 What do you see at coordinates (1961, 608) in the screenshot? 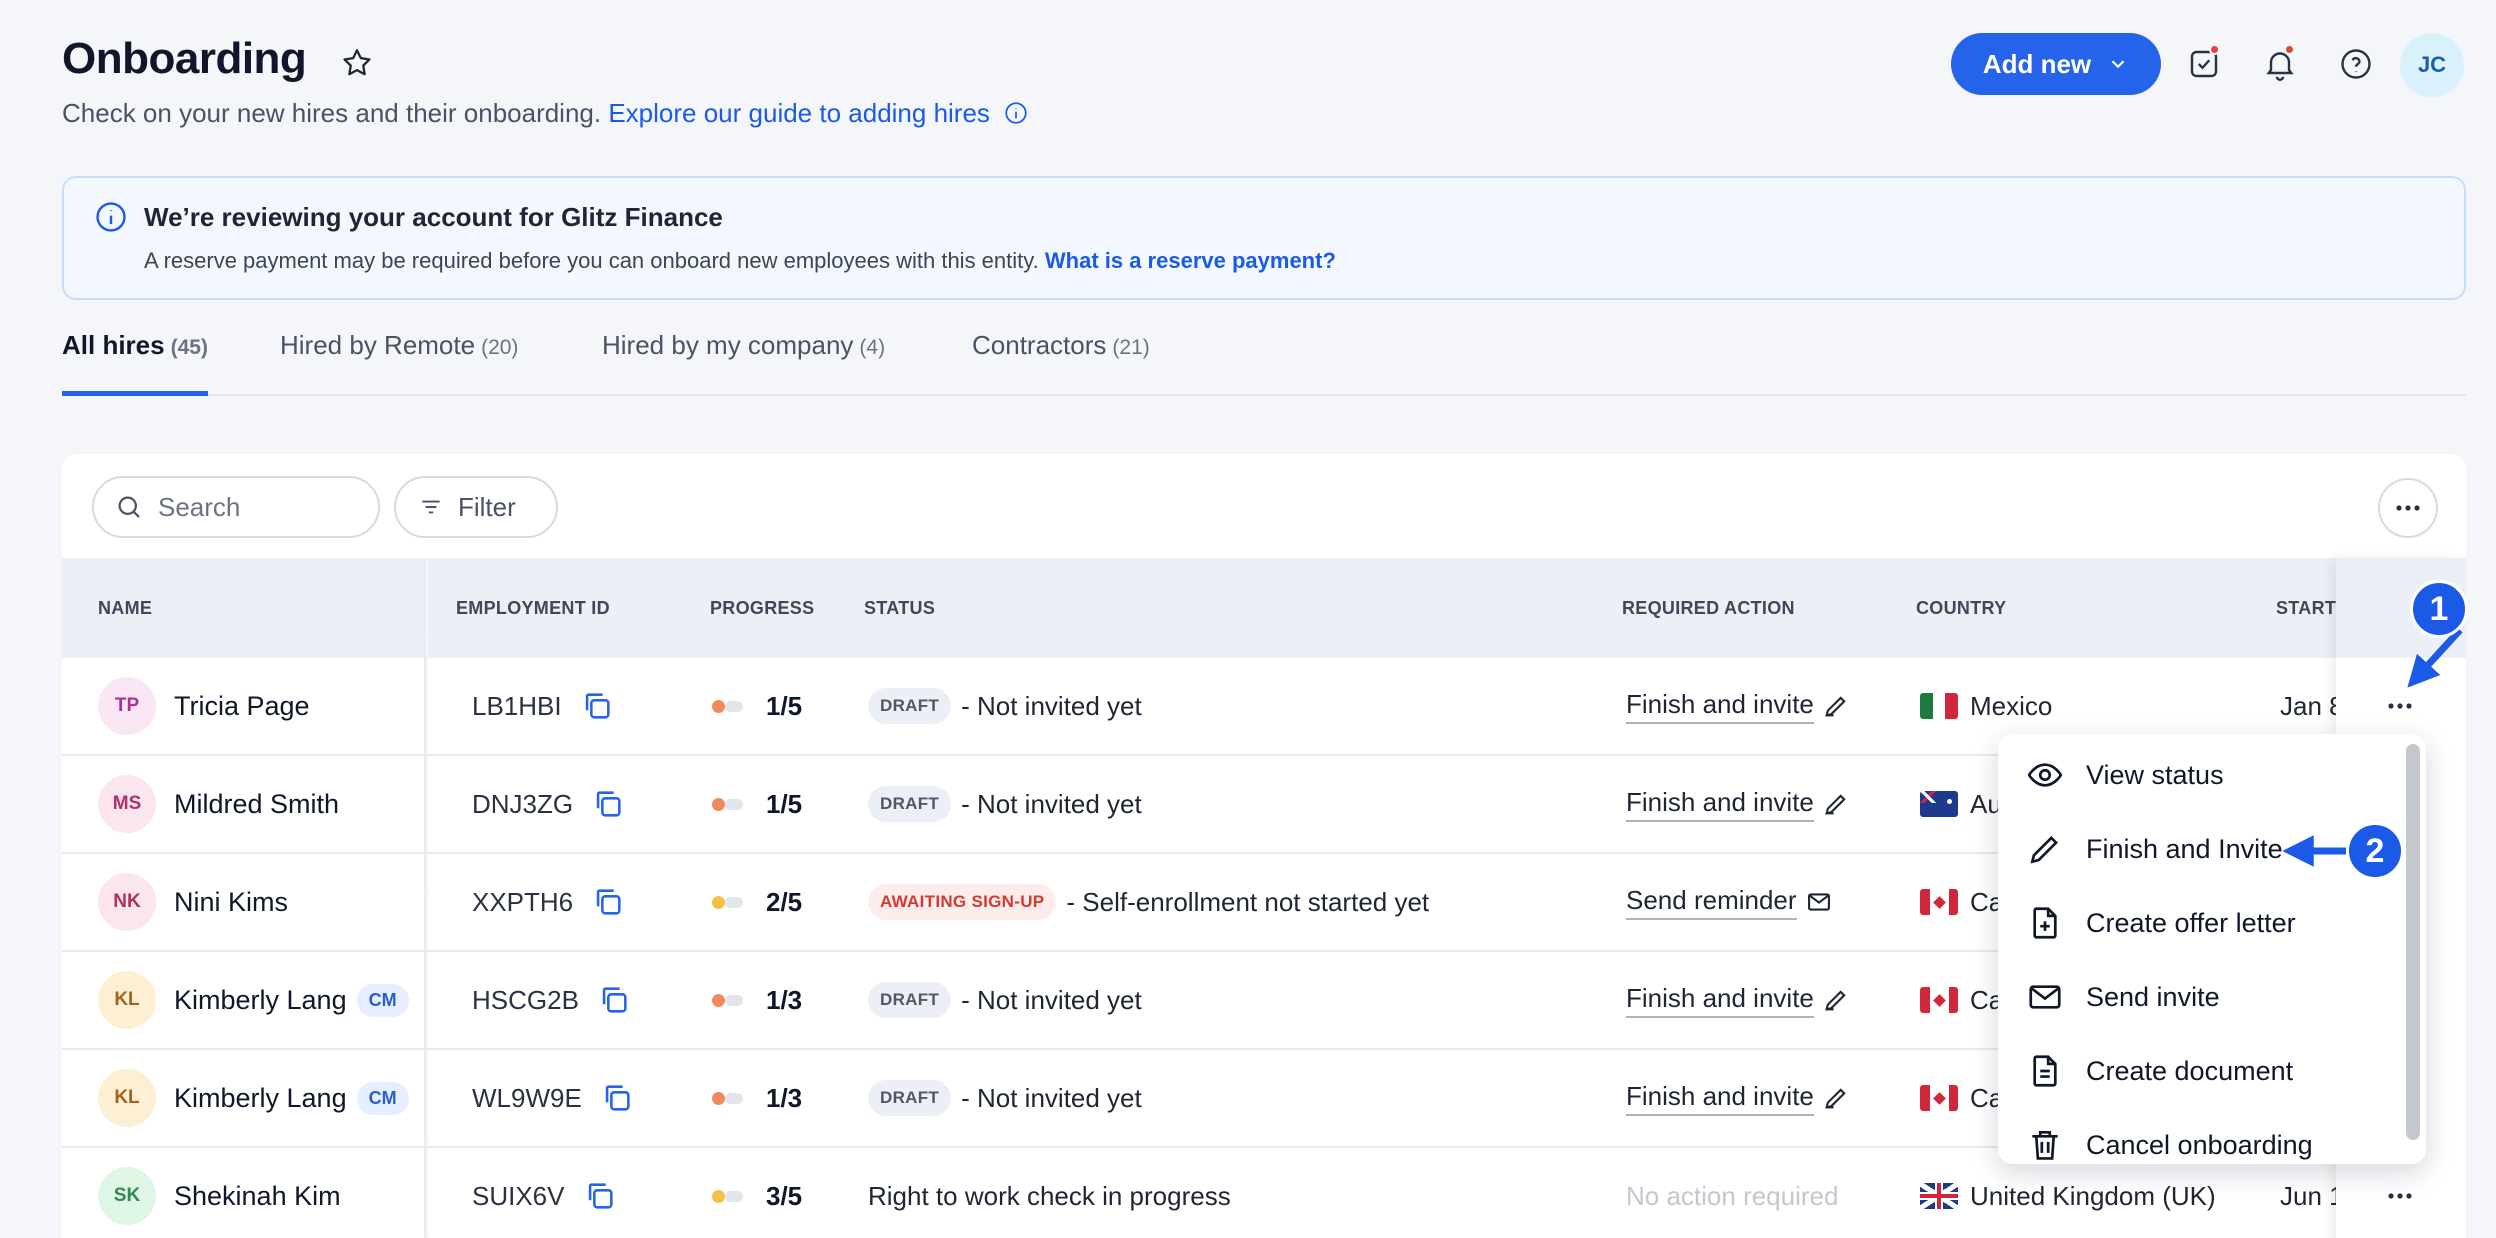
I see `col-country: COUNTRY` at bounding box center [1961, 608].